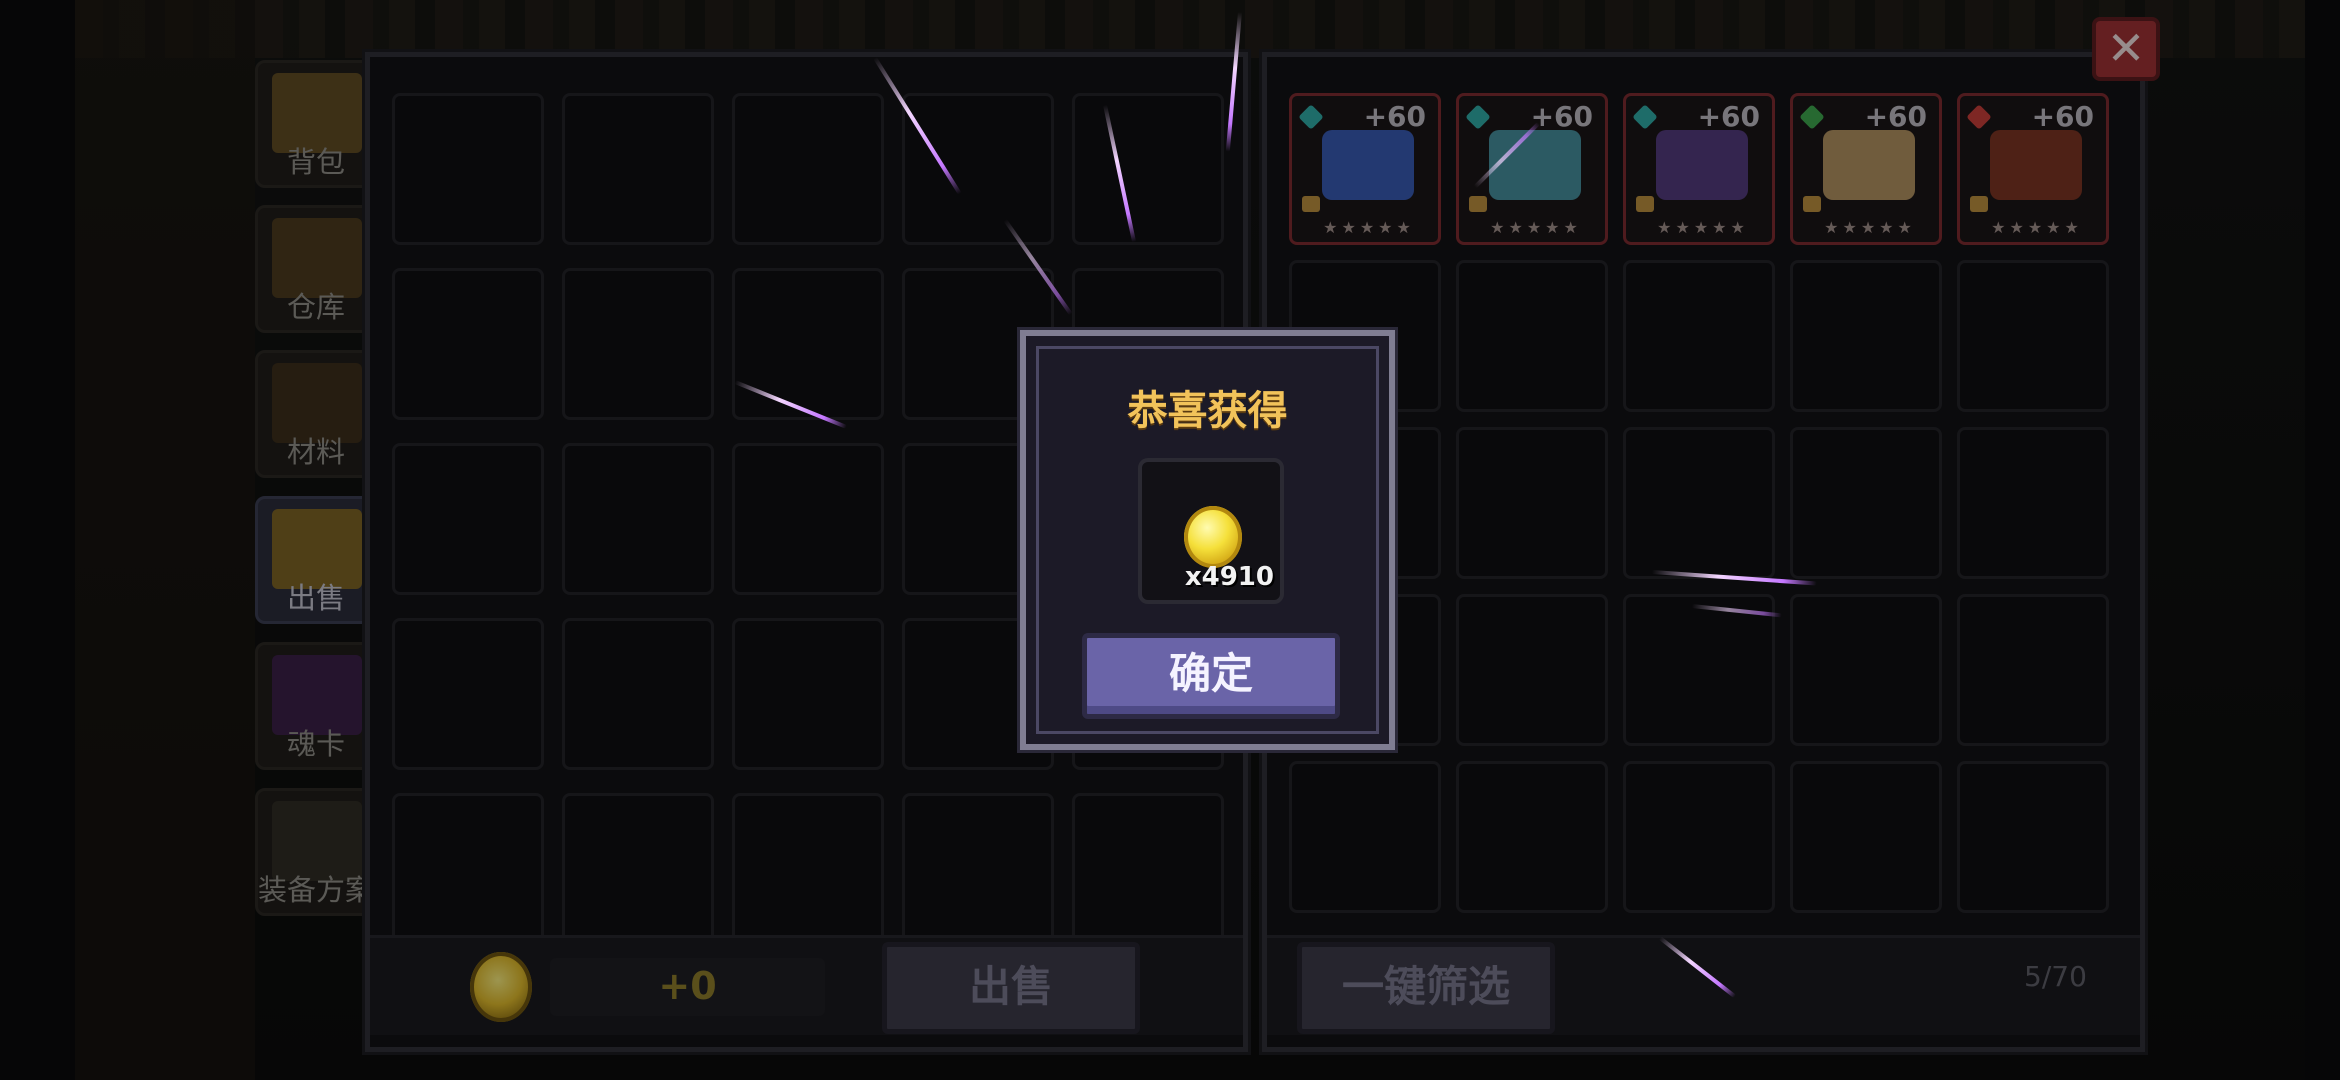 This screenshot has height=1080, width=2340. I want to click on reward-dialog: 恭喜获得 x4910 确定, so click(1207, 540).